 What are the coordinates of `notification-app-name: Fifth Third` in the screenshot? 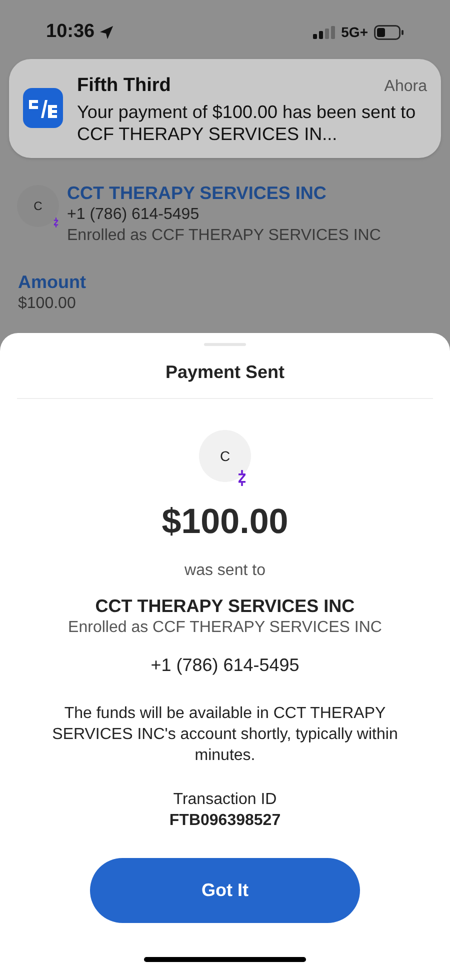 It's located at (124, 86).